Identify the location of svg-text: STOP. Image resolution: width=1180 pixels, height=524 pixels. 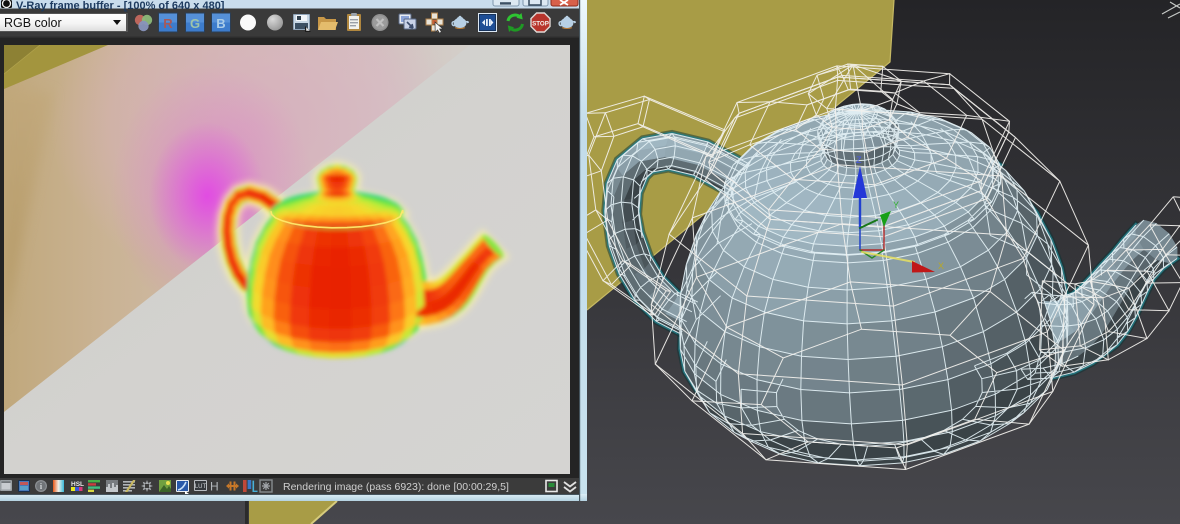
(540, 24).